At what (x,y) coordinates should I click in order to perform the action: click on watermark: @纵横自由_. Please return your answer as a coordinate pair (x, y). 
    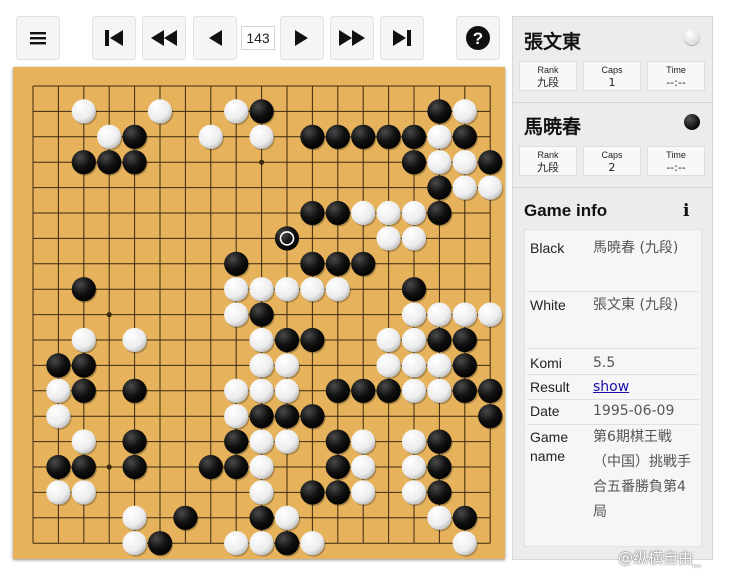
    Looking at the image, I should click on (659, 558).